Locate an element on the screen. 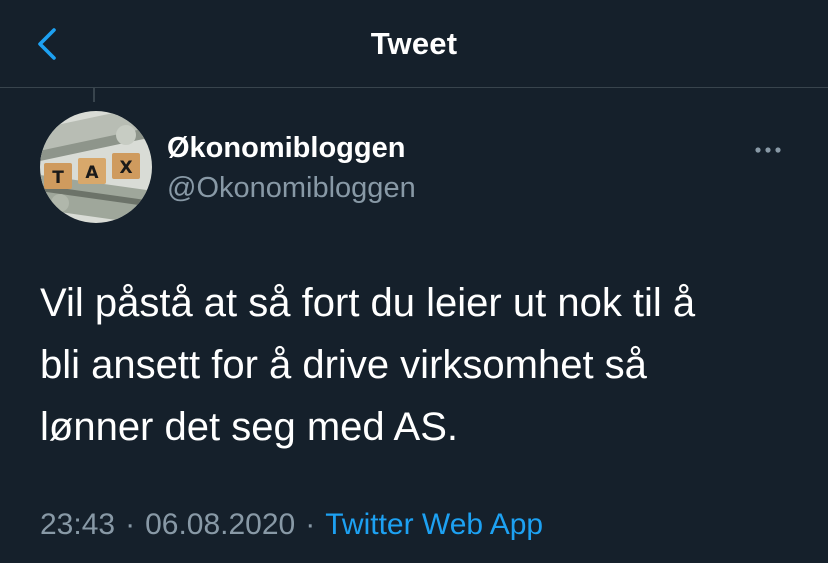 This screenshot has width=828, height=563. tweet-metadata: 23:43 · 06.08.2020 · Twitter Web App is located at coordinates (291, 525).